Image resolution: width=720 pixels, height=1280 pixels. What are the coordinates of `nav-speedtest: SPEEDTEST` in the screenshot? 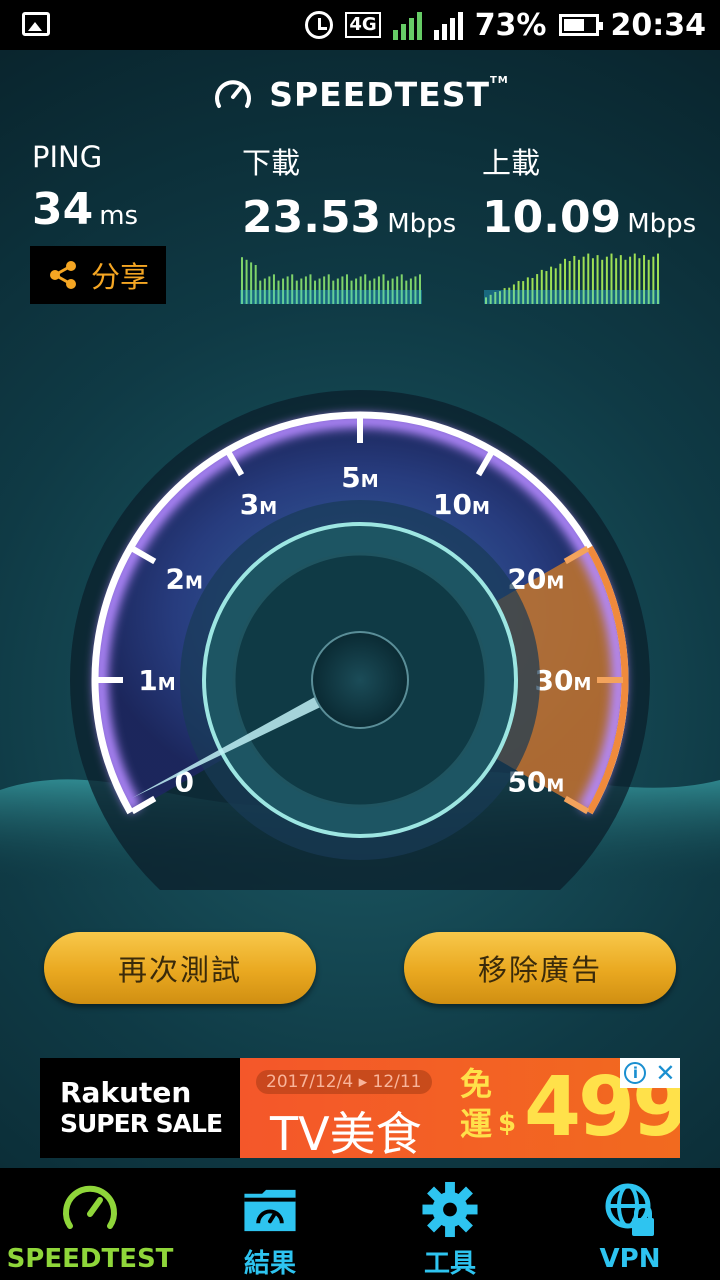 It's located at (90, 1224).